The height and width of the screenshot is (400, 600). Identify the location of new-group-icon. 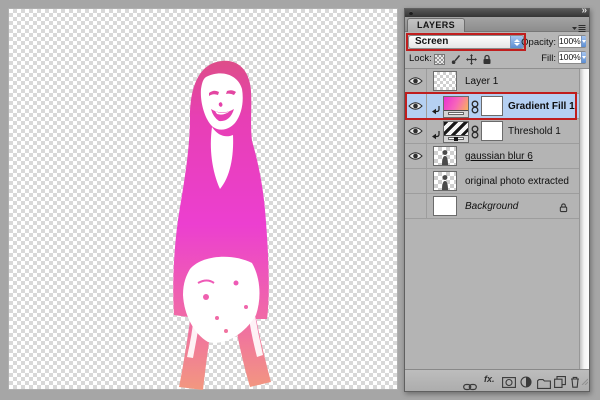
(544, 385).